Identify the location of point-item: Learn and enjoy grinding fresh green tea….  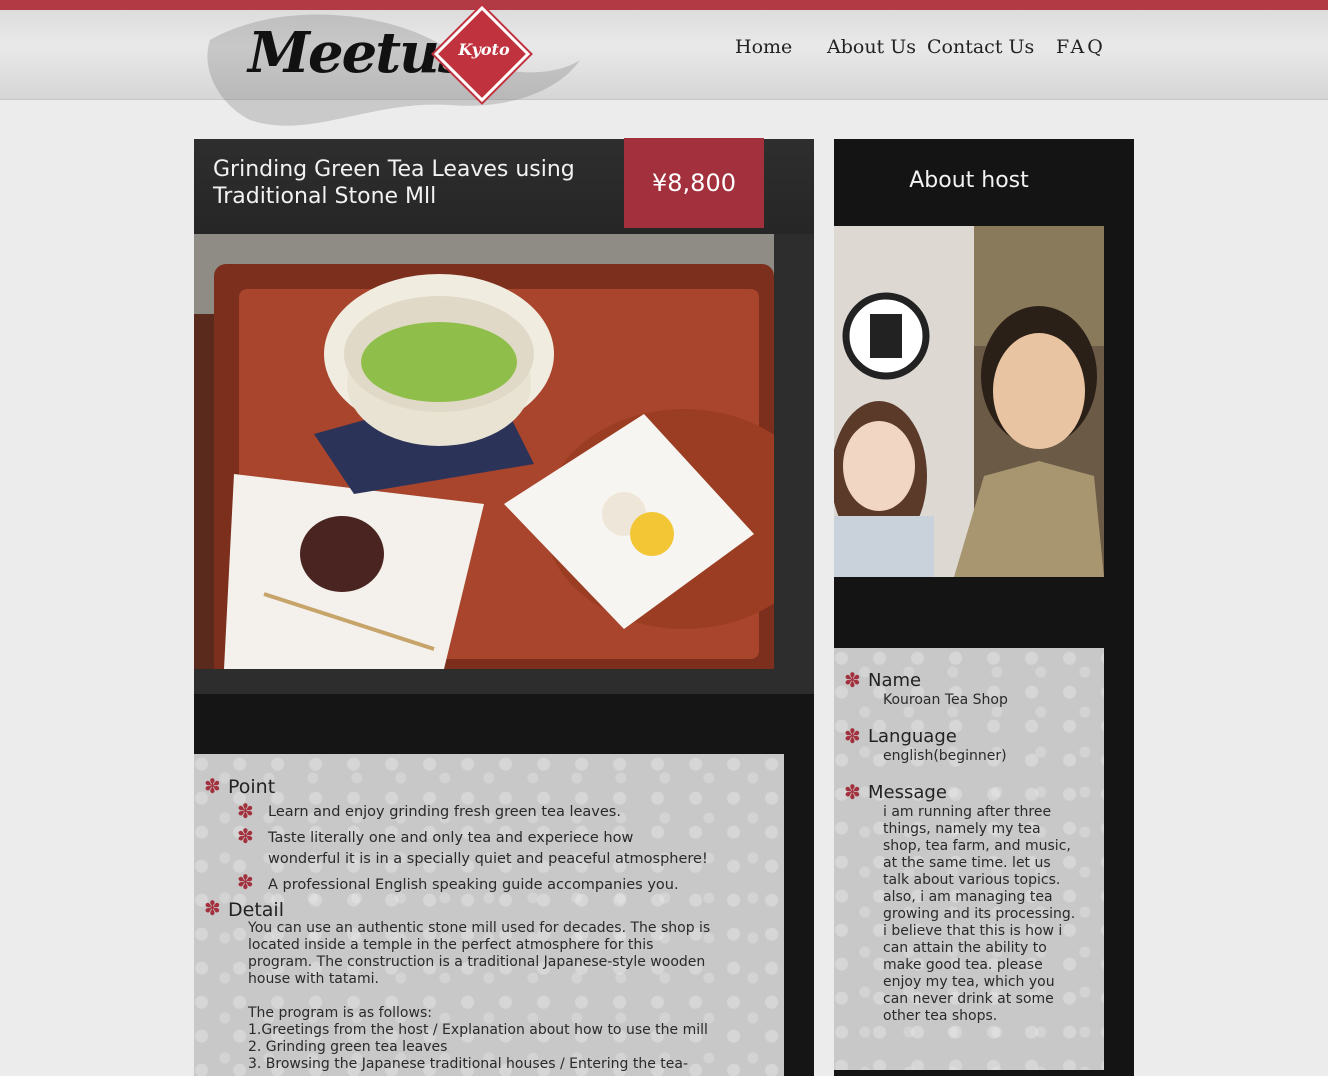
(444, 812).